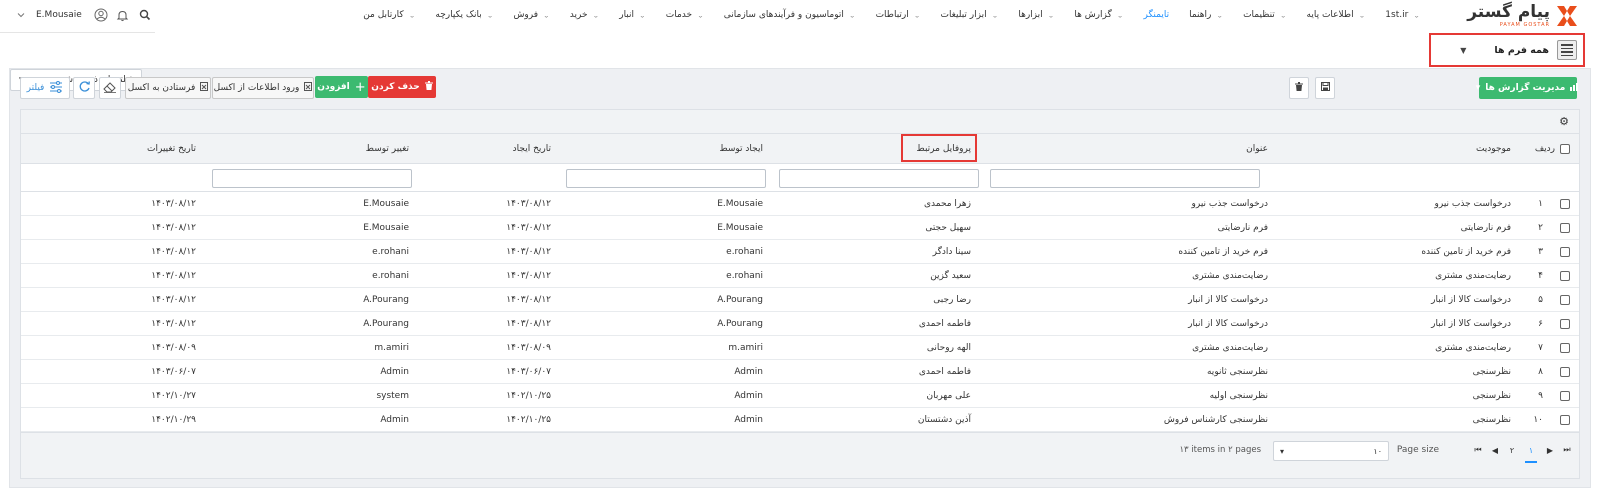  Describe the element at coordinates (341, 87) in the screenshot. I see `add-button: افزودن +` at that location.